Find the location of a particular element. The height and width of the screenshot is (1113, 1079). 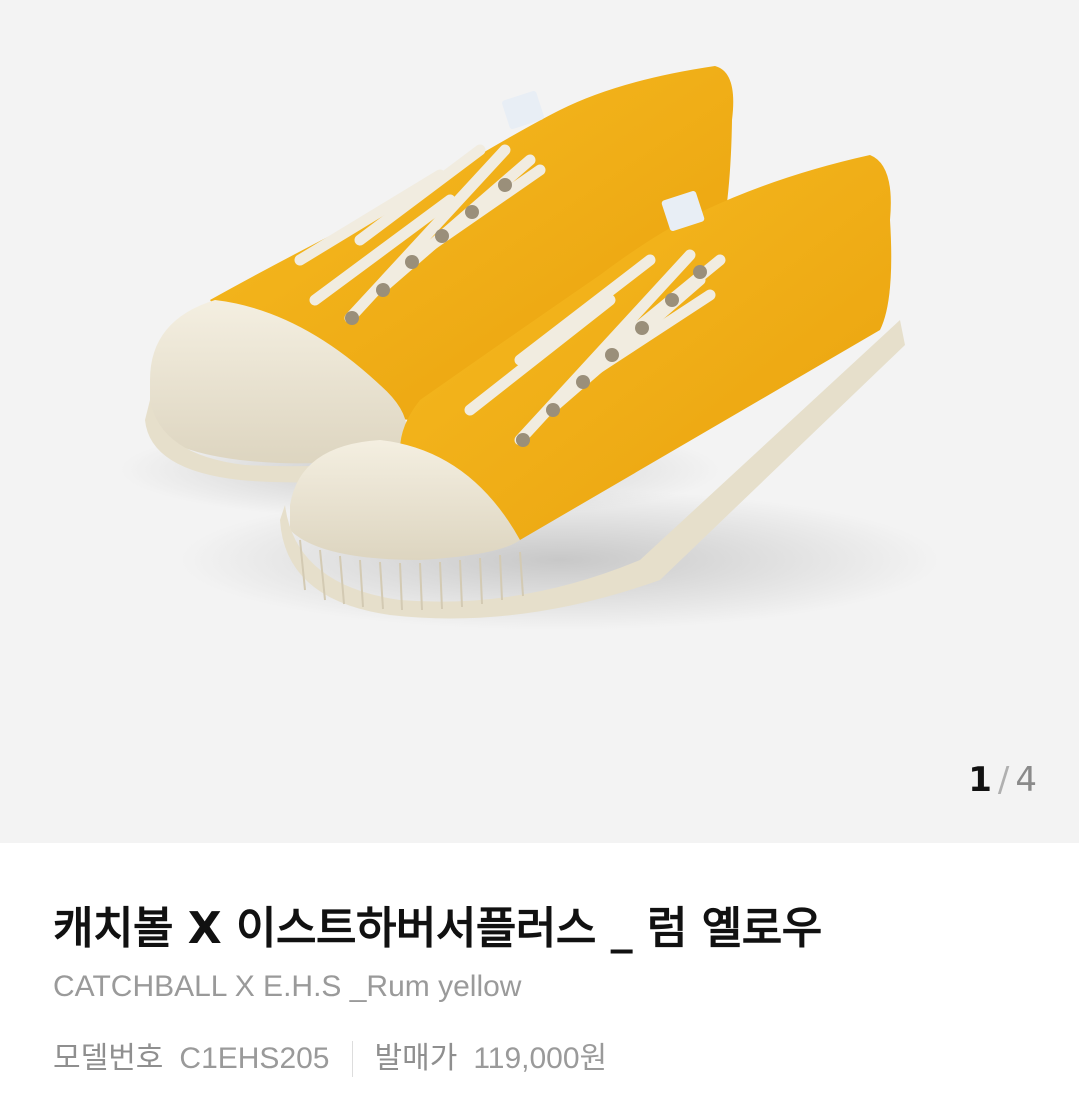

image-counter: 1/4 is located at coordinates (1002, 780).